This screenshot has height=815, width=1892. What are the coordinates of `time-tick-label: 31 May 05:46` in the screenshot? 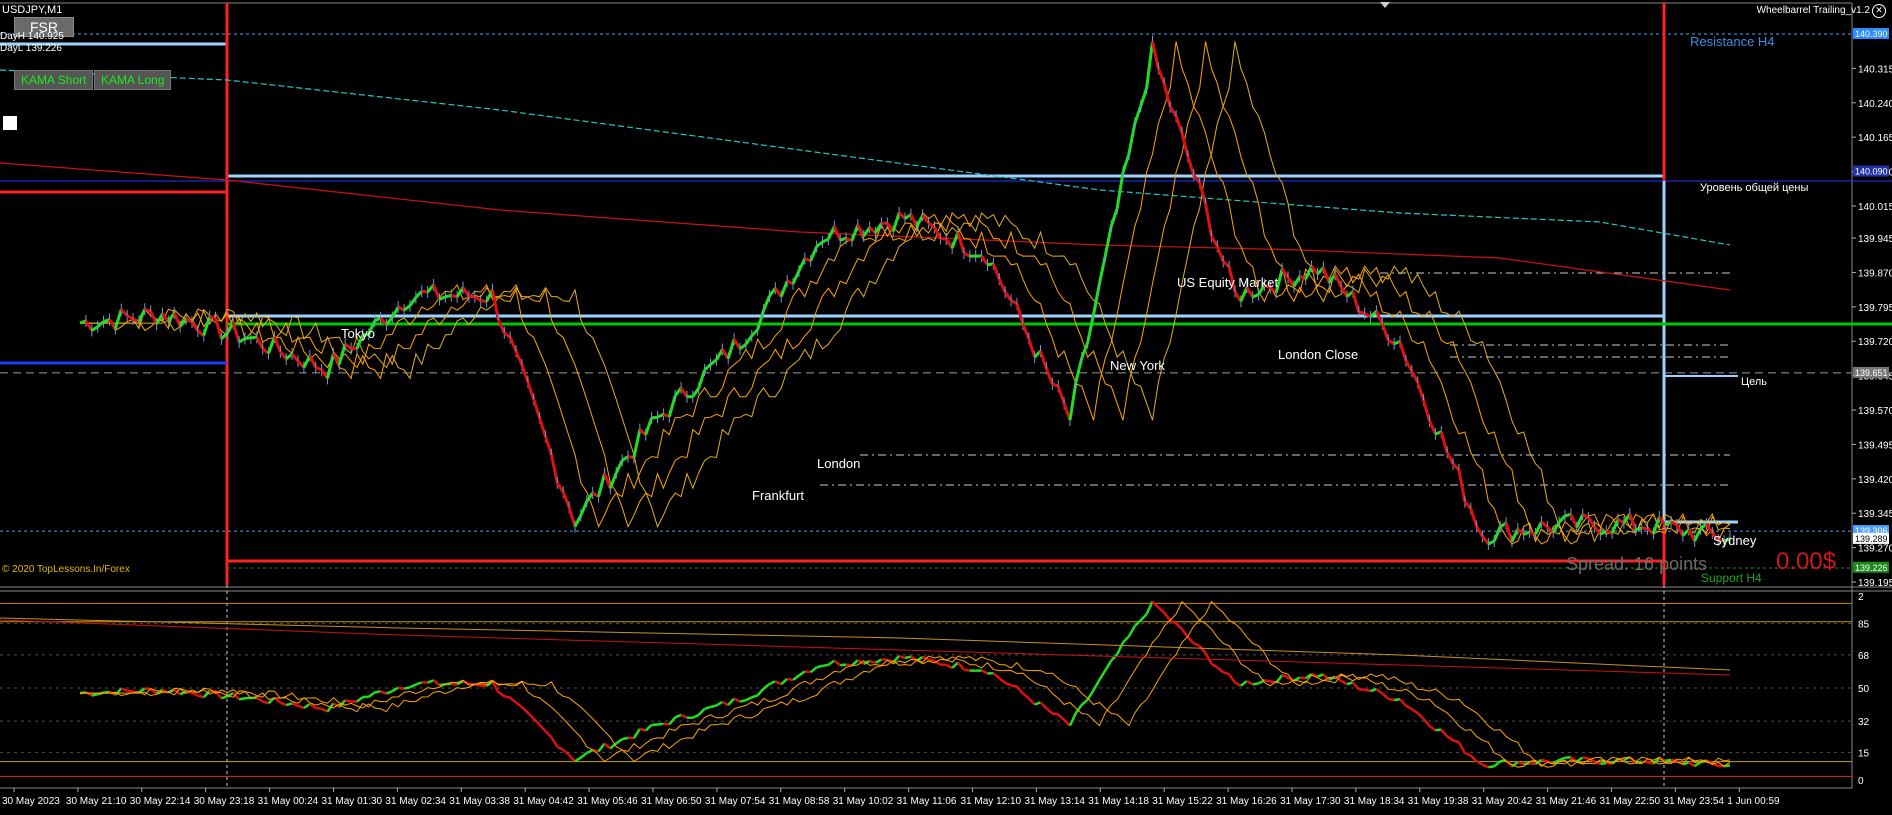 It's located at (607, 801).